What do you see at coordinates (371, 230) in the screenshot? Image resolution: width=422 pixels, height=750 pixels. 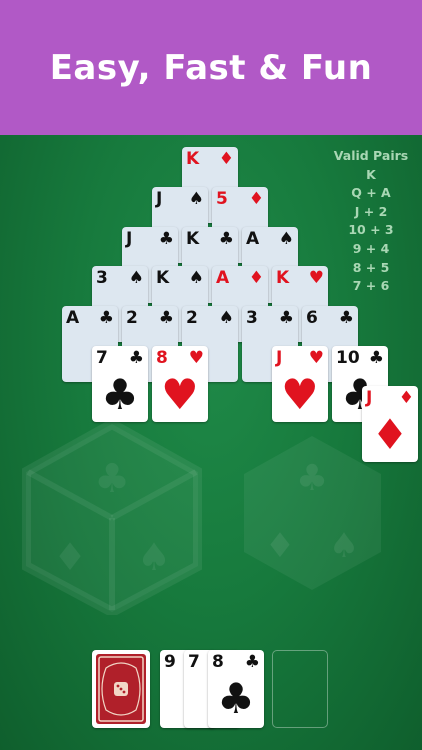 I see `pair-item: 10 + 3` at bounding box center [371, 230].